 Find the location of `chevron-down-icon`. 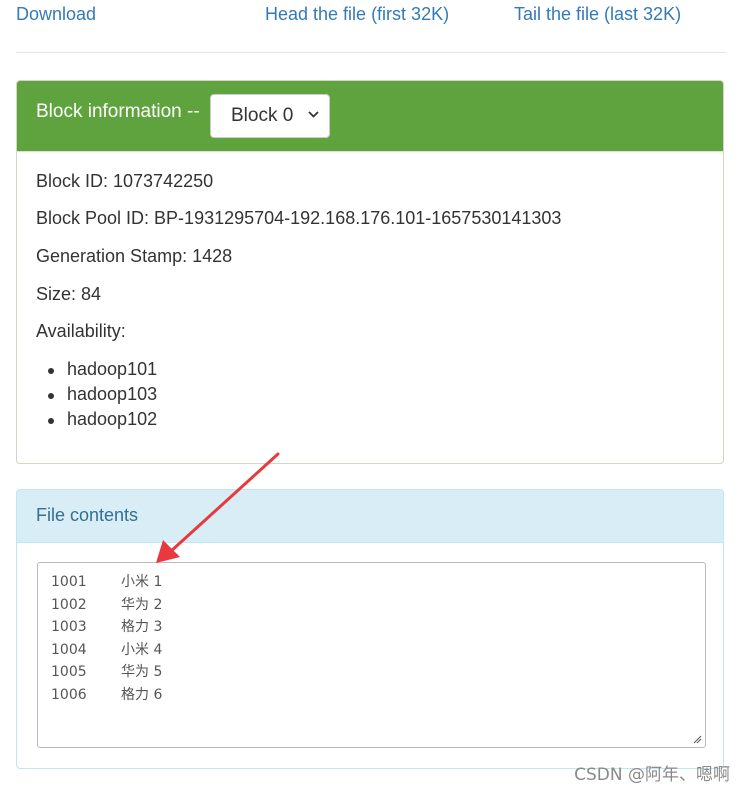

chevron-down-icon is located at coordinates (313, 114).